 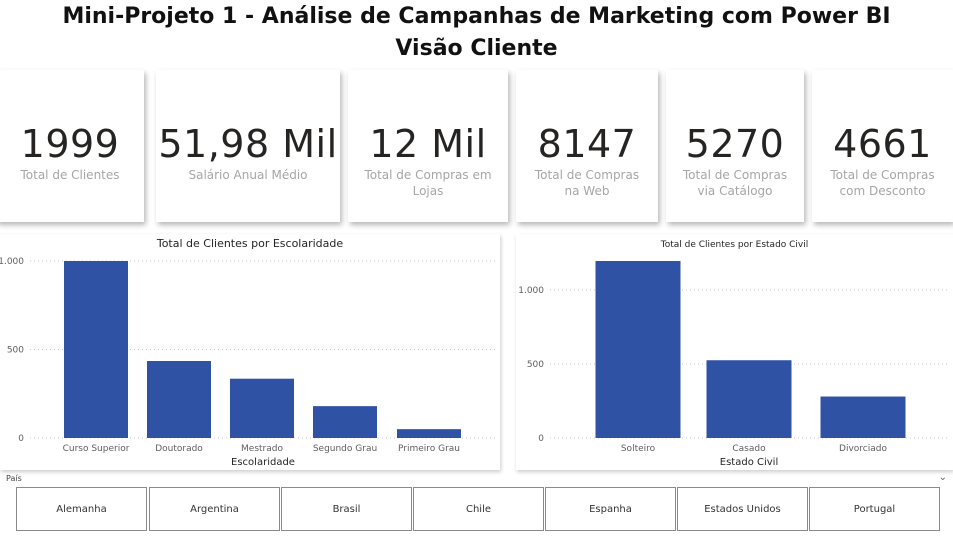 What do you see at coordinates (874, 509) in the screenshot?
I see `slicer-option-portugal: Portugal` at bounding box center [874, 509].